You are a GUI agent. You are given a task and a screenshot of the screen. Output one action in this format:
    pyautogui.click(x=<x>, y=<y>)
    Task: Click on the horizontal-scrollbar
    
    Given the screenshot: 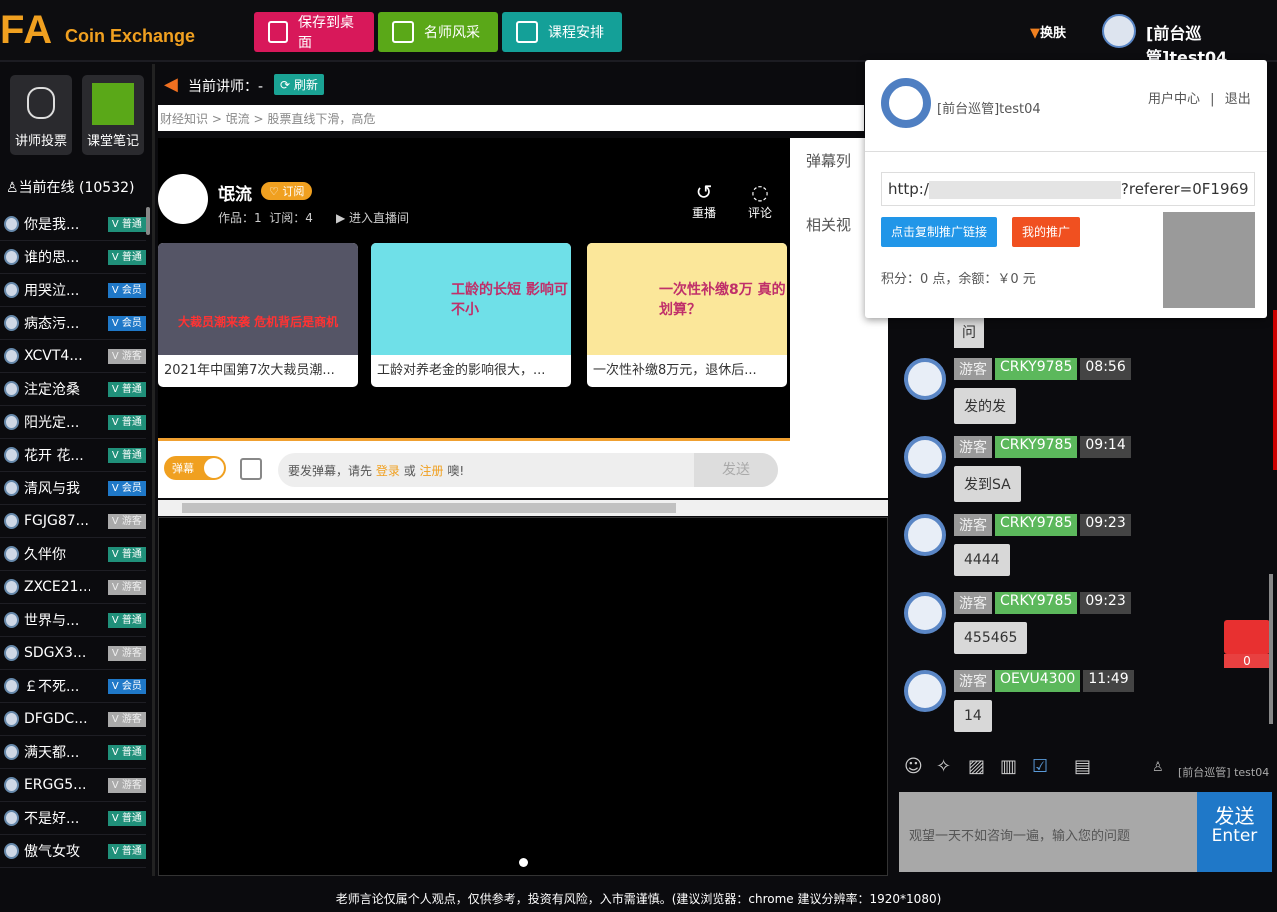 What is the action you would take?
    pyautogui.click(x=523, y=508)
    